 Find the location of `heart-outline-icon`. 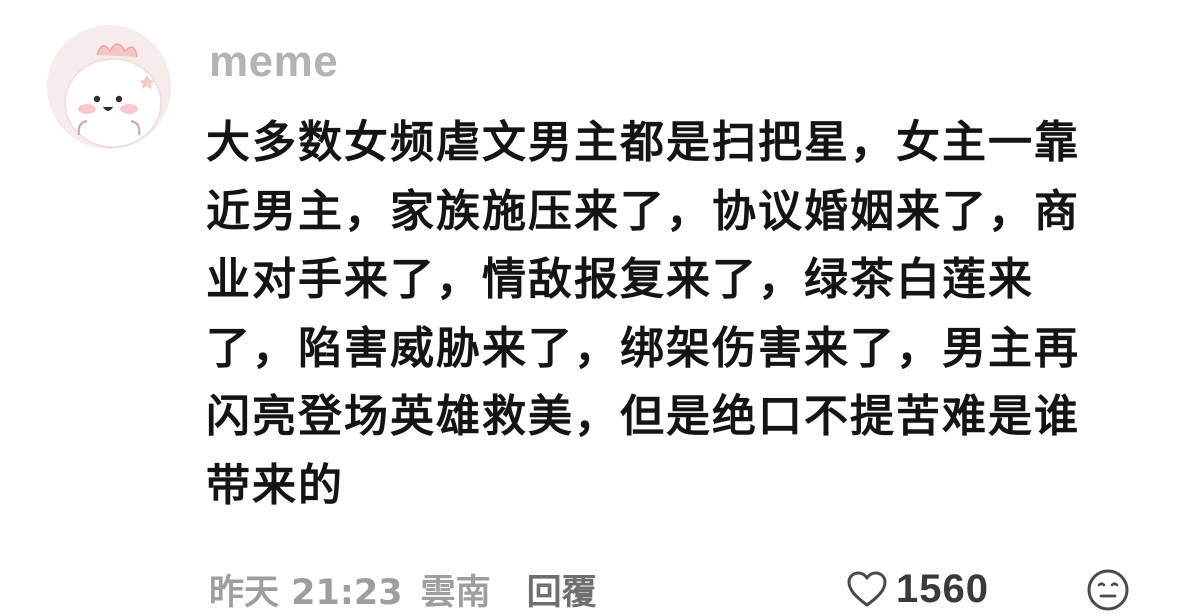

heart-outline-icon is located at coordinates (867, 589).